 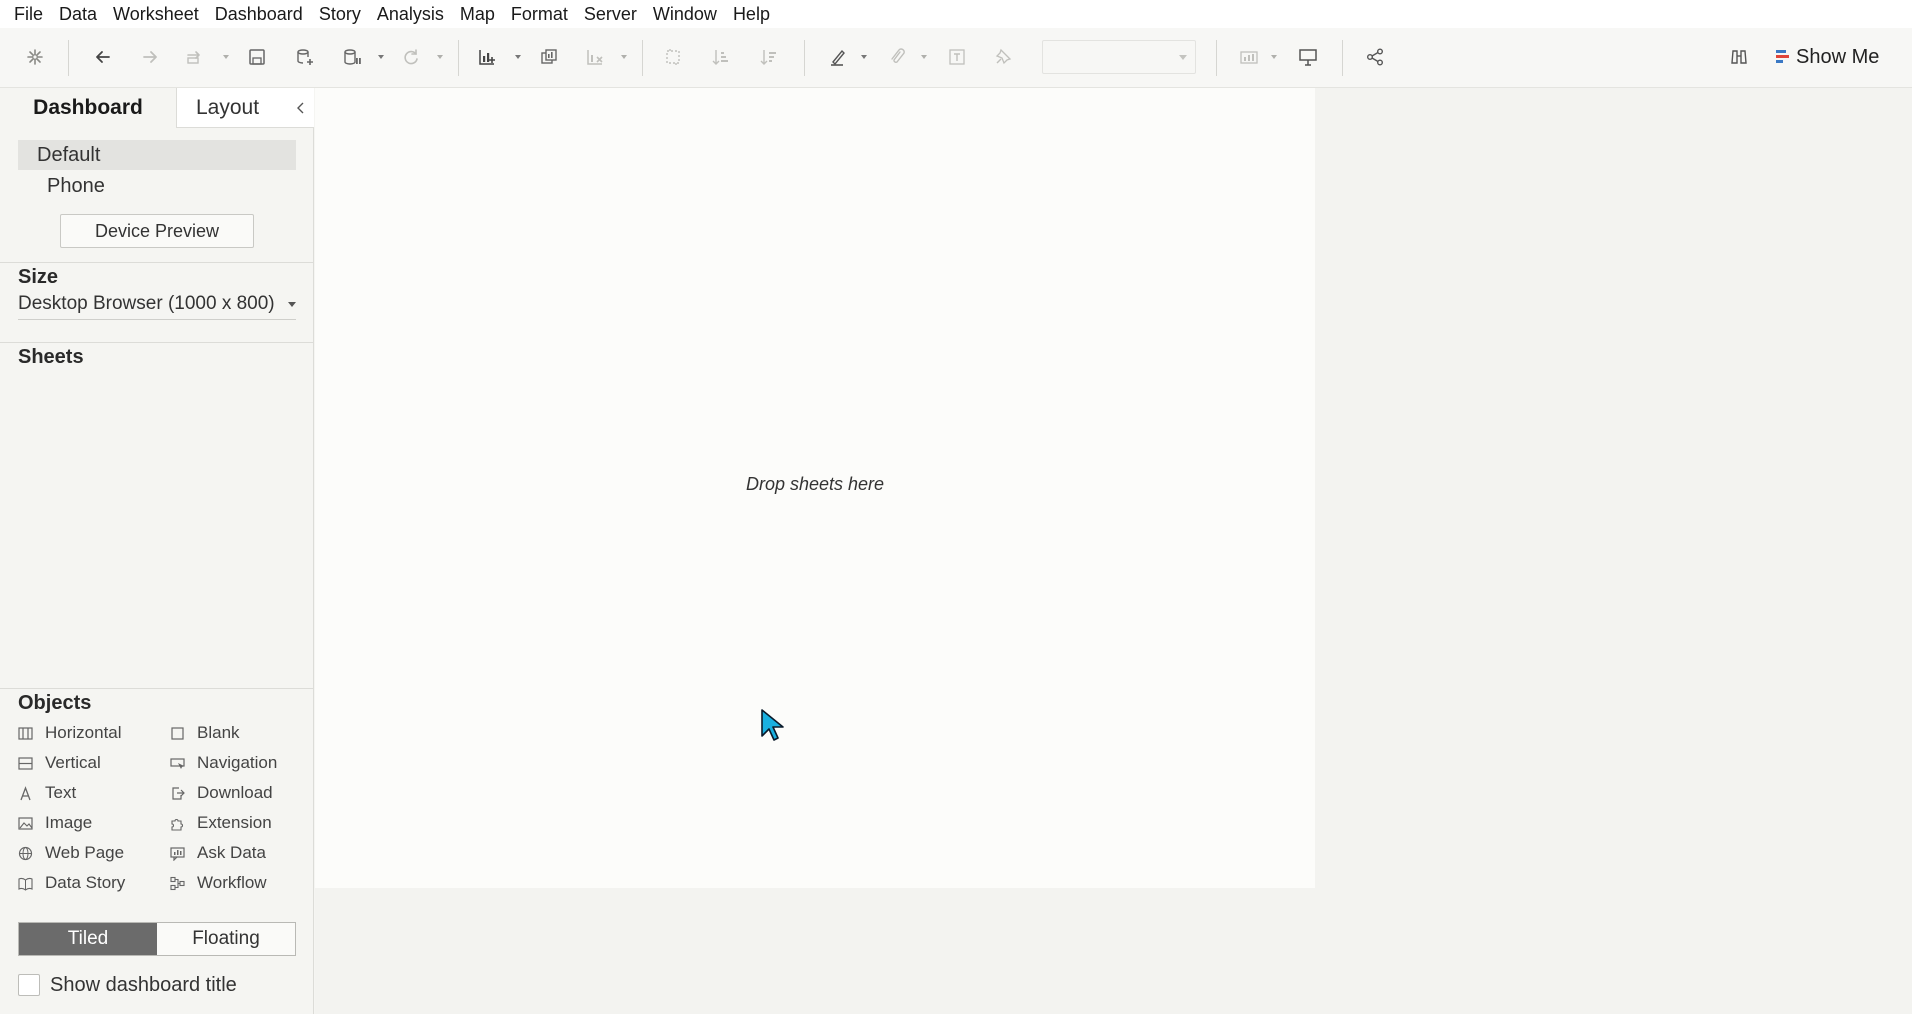 What do you see at coordinates (487, 57) in the screenshot?
I see `new-worksheet-icon` at bounding box center [487, 57].